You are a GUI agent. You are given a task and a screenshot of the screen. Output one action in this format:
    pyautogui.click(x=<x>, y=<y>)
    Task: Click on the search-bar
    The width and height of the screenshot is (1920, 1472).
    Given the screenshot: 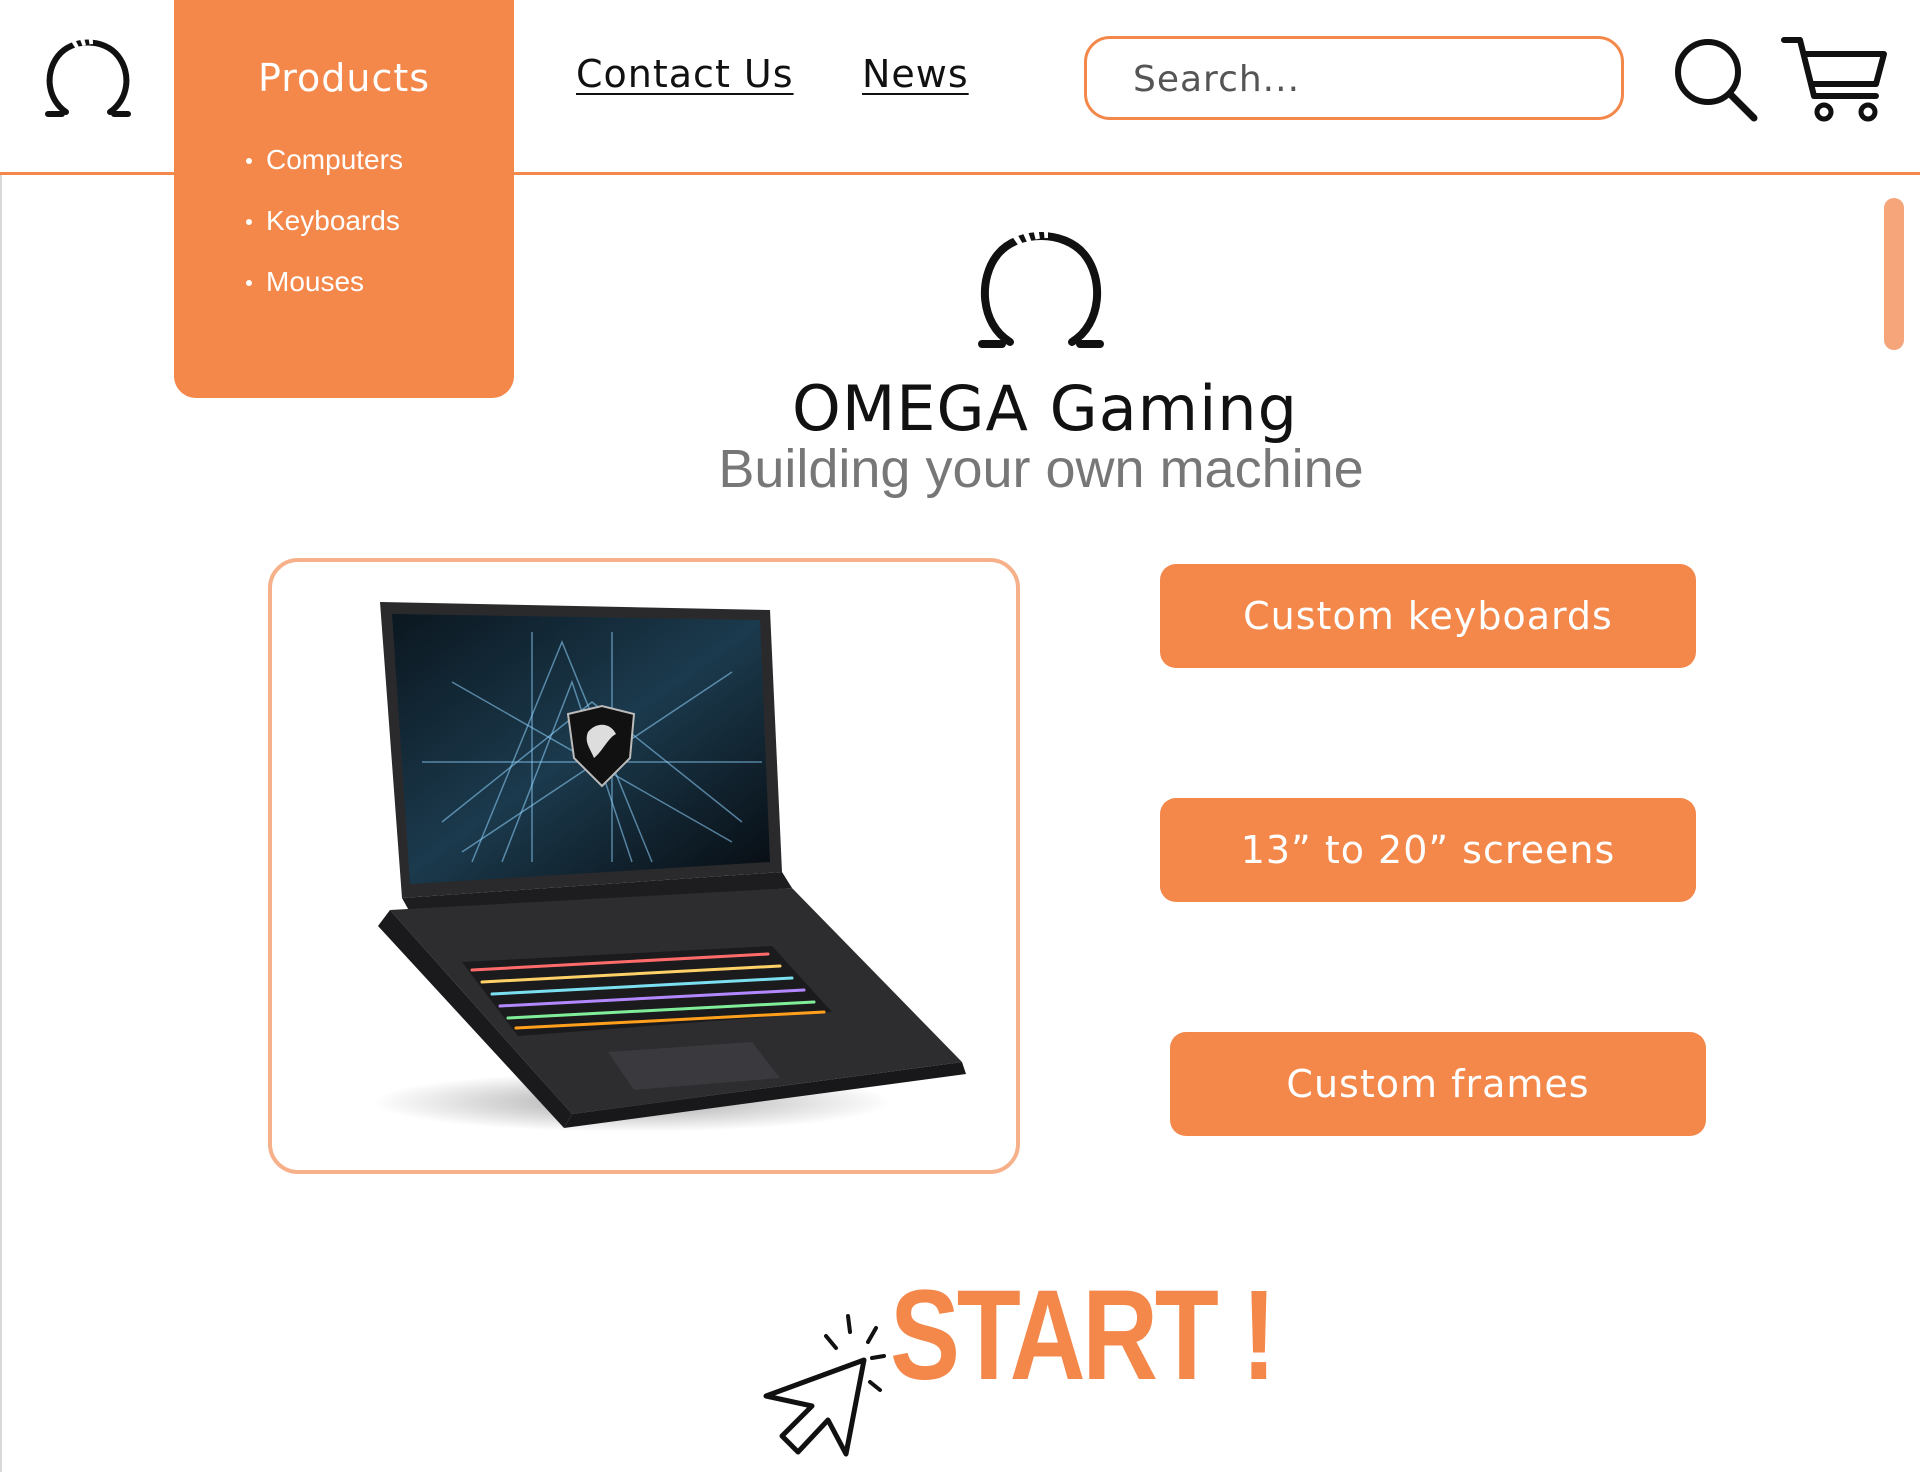 What is the action you would take?
    pyautogui.click(x=1354, y=78)
    